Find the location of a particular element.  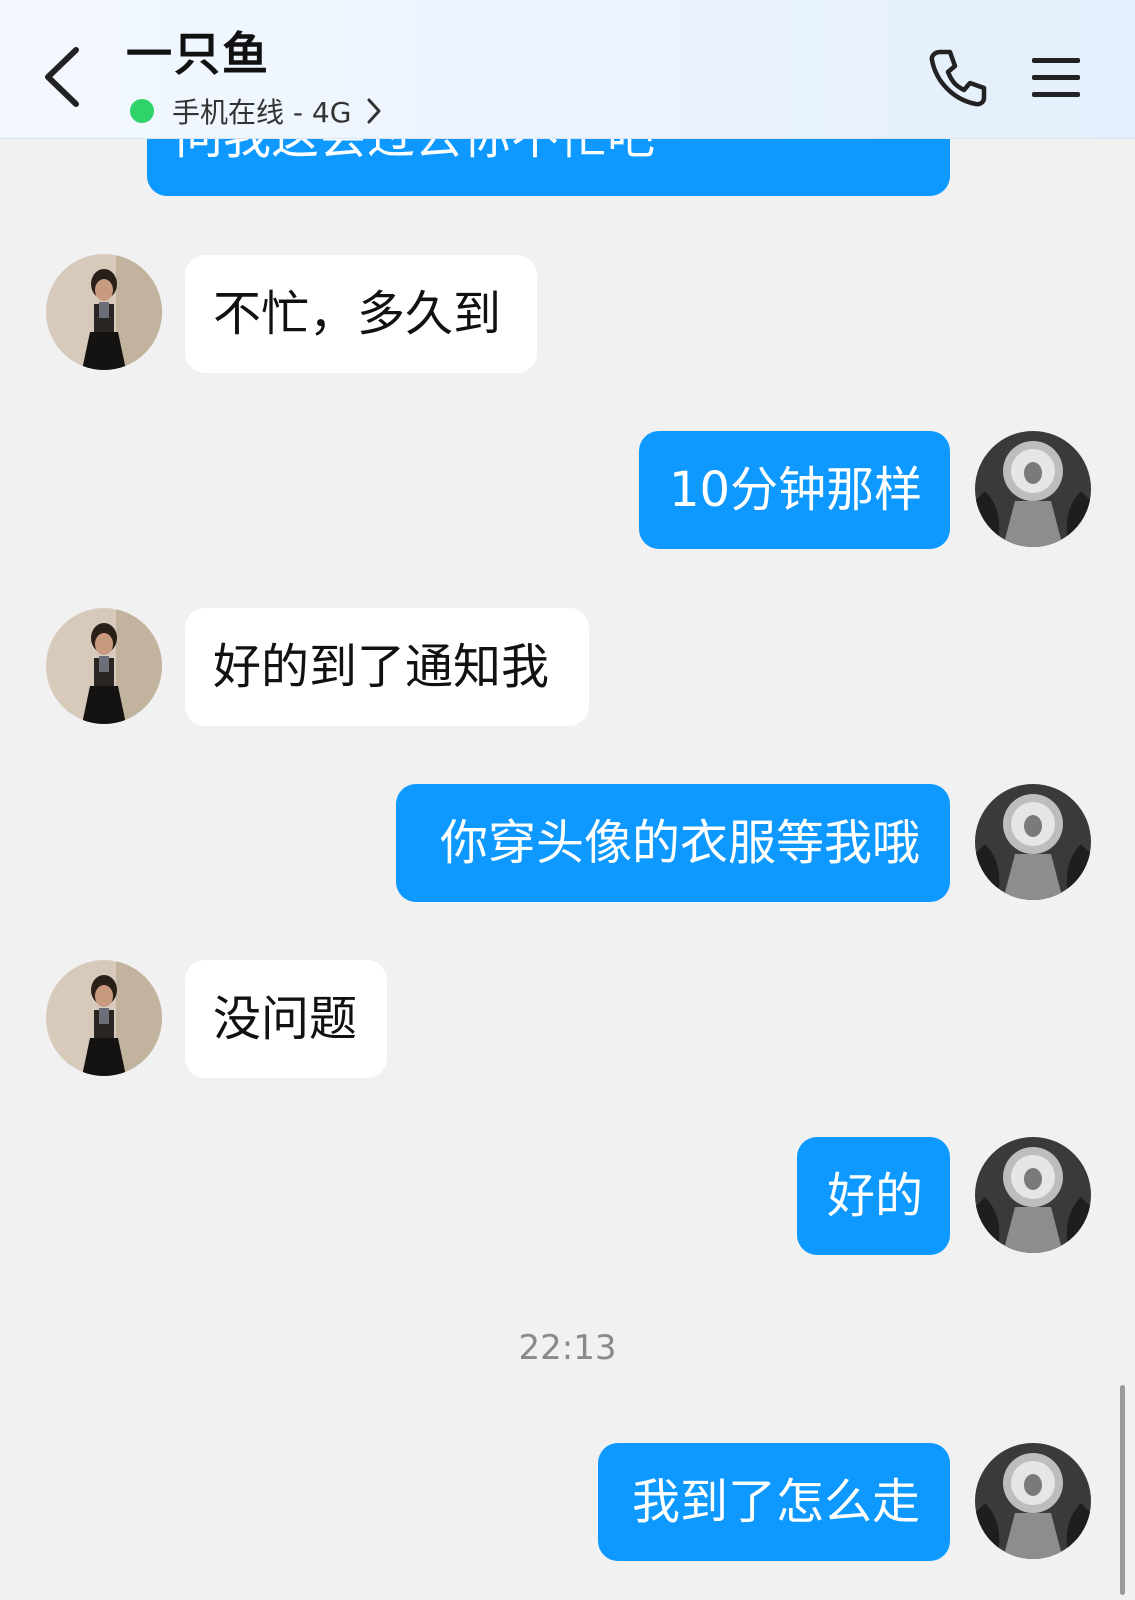

message-timestamp: 22:13 is located at coordinates (567, 1348).